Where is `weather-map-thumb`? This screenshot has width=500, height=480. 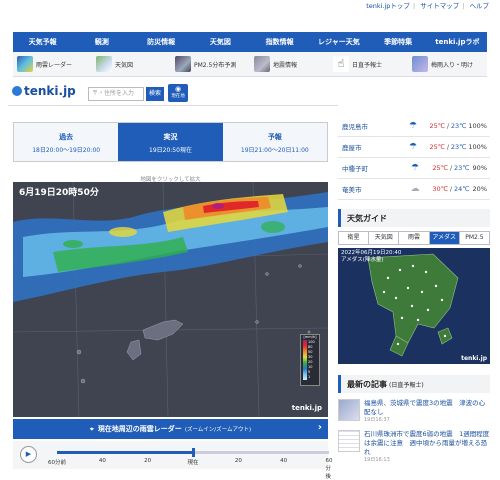 weather-map-thumb is located at coordinates (104, 64).